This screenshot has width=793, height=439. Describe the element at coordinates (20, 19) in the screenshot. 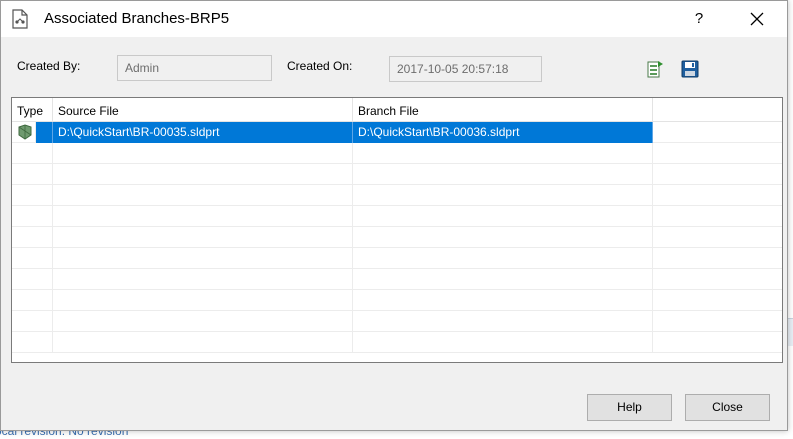

I see `document-icon` at that location.